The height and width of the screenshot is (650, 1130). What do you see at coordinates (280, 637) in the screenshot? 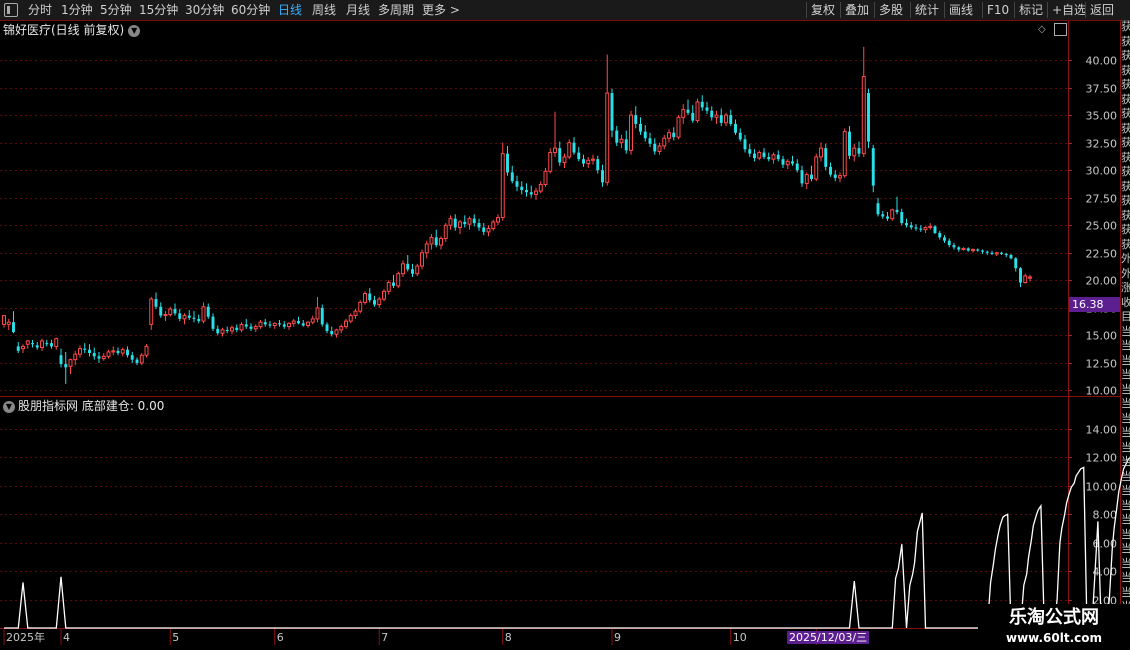
I see `time-axis-label: 6` at bounding box center [280, 637].